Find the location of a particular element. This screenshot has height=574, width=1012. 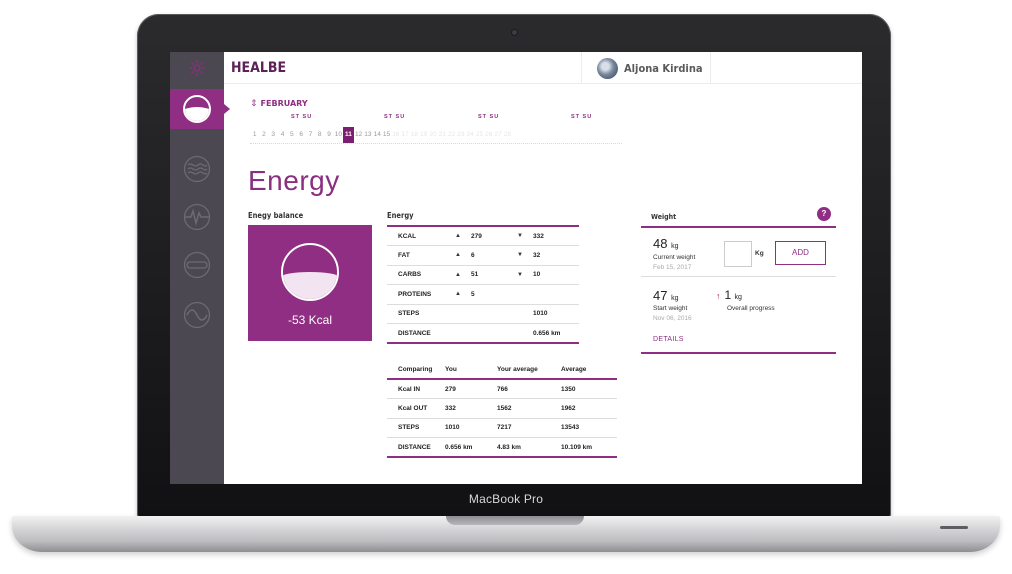

sidebar-item-sleep is located at coordinates (197, 265).